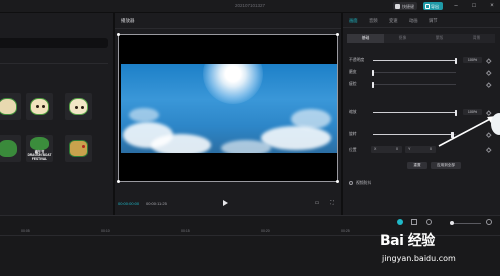  What do you see at coordinates (185, 231) in the screenshot?
I see `ruler-tick-label: 00:15` at bounding box center [185, 231].